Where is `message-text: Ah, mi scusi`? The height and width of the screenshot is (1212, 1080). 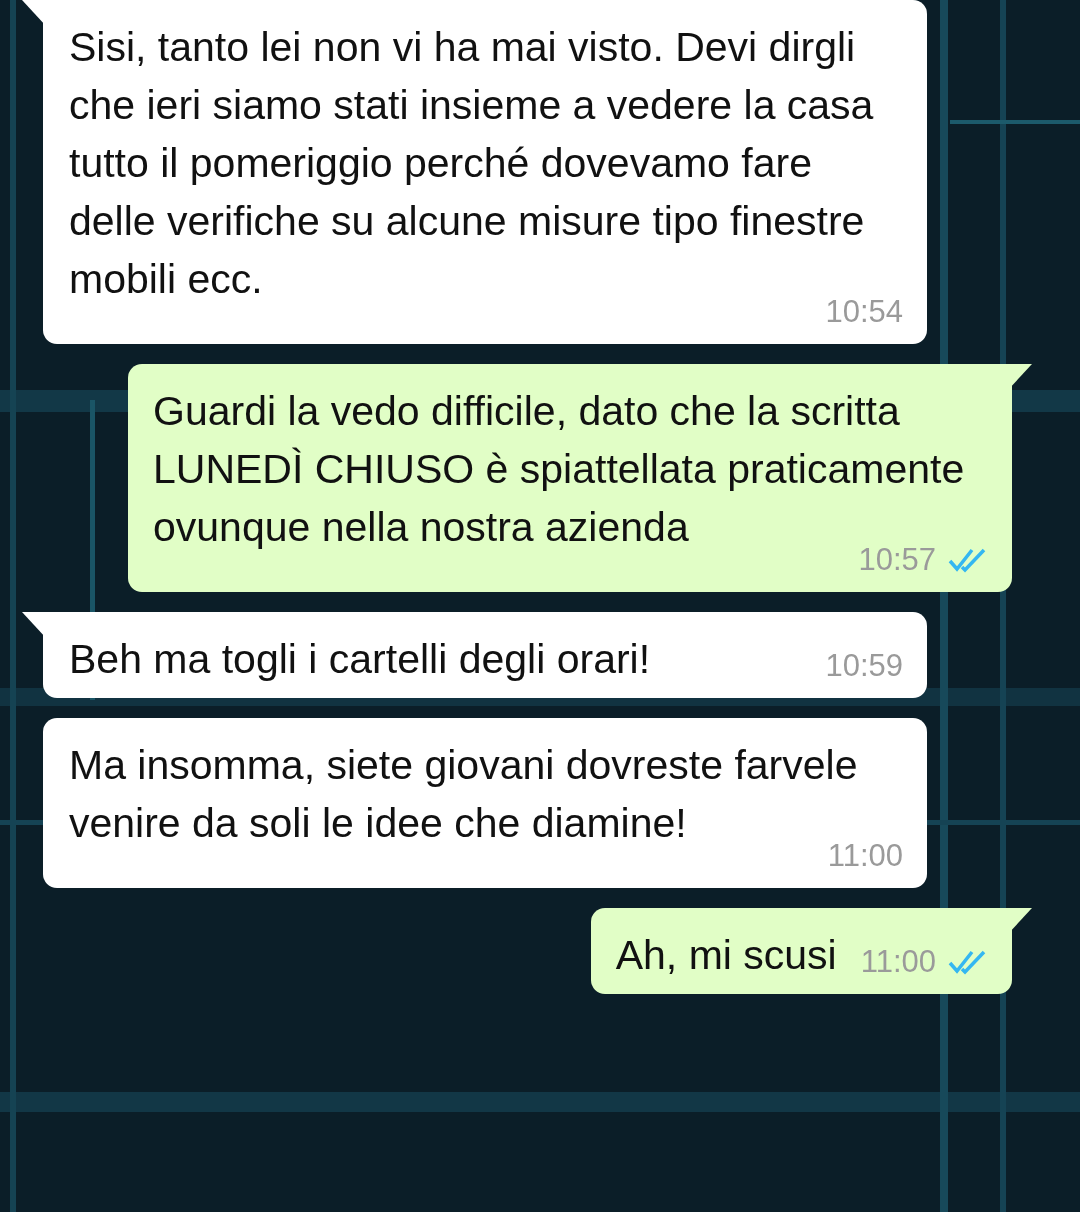
message-text: Ah, mi scusi is located at coordinates (726, 955).